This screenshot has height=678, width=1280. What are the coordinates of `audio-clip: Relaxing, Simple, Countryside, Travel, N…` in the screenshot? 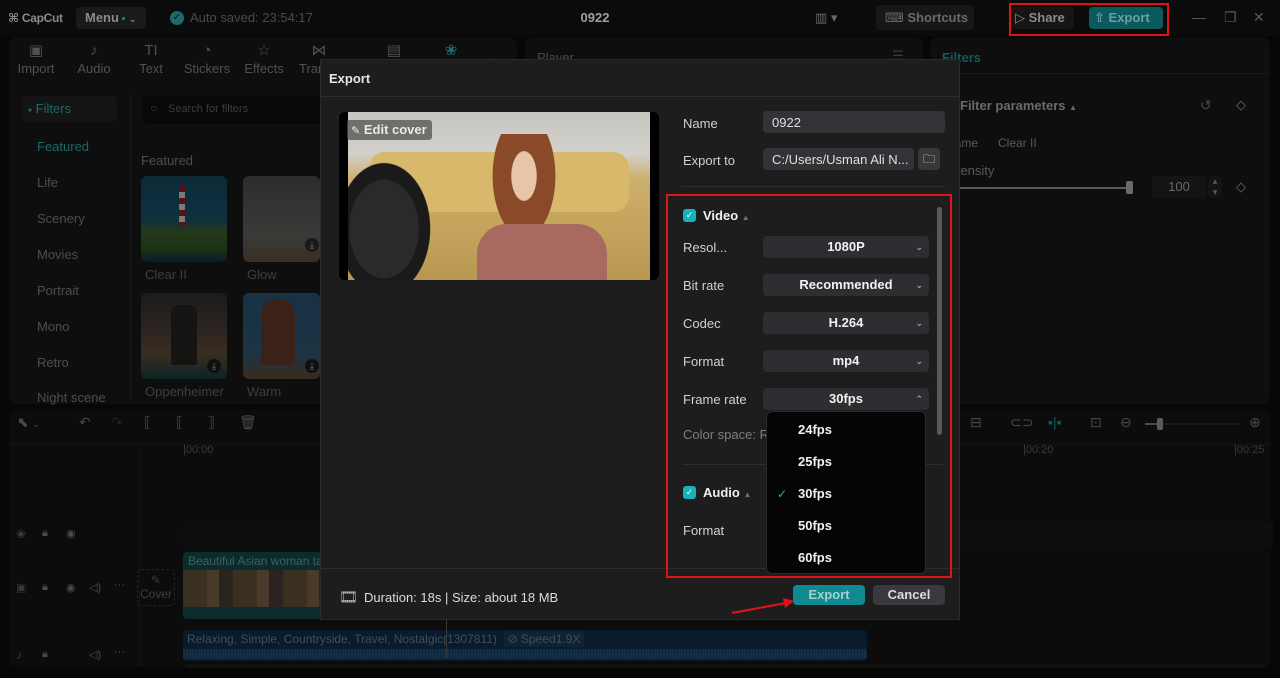 It's located at (525, 645).